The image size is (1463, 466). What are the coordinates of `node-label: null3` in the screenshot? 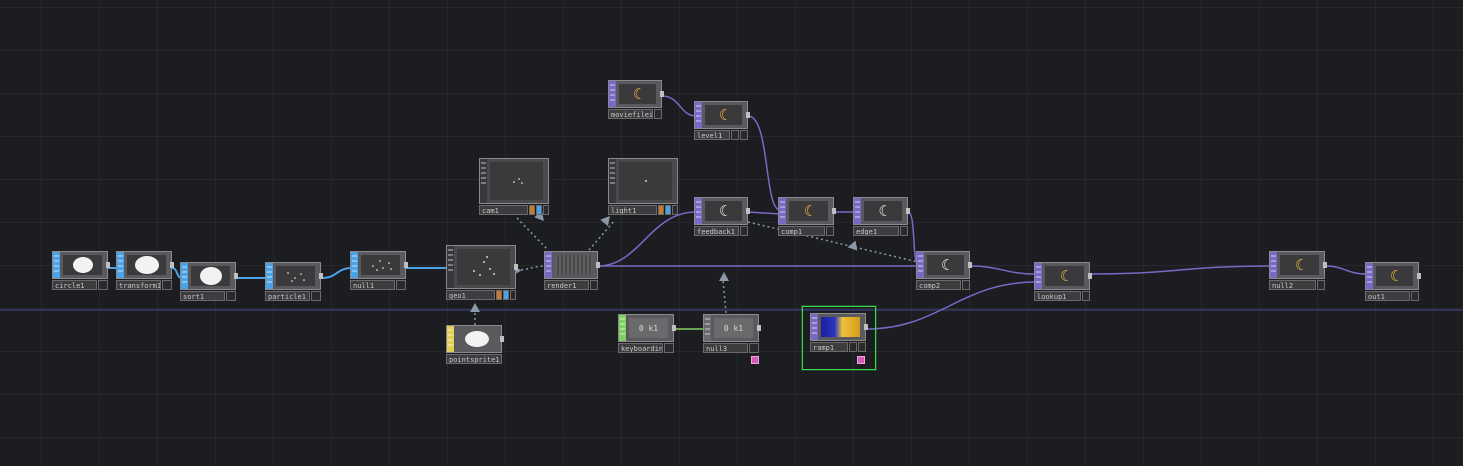 It's located at (725, 348).